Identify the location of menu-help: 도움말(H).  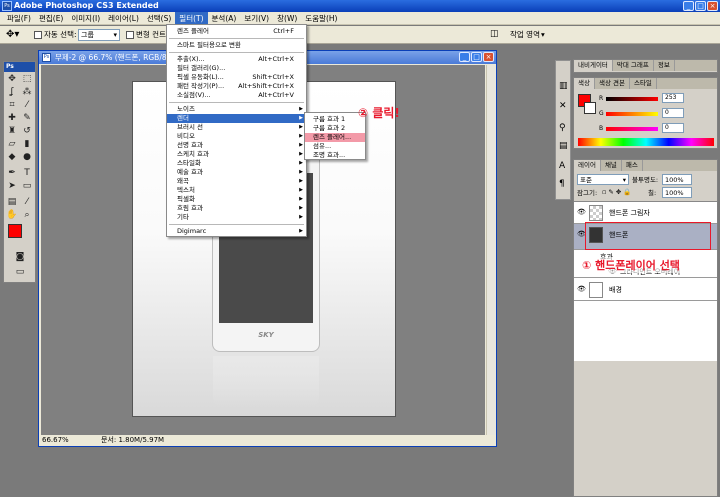
(321, 18).